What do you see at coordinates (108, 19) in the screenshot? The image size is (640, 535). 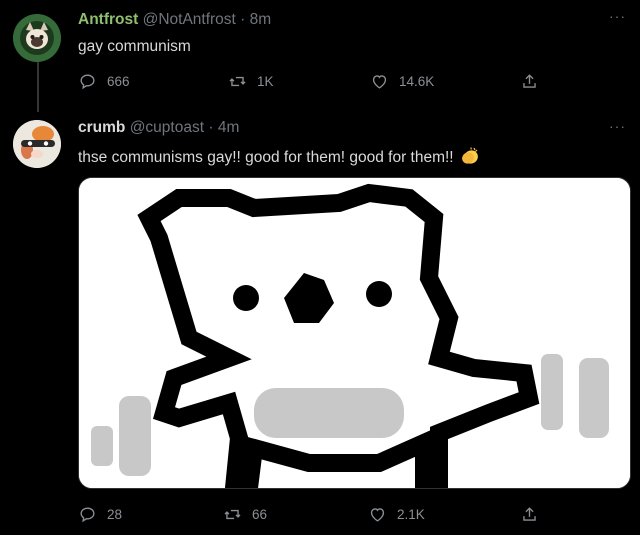 I see `display-name: Antfrost` at bounding box center [108, 19].